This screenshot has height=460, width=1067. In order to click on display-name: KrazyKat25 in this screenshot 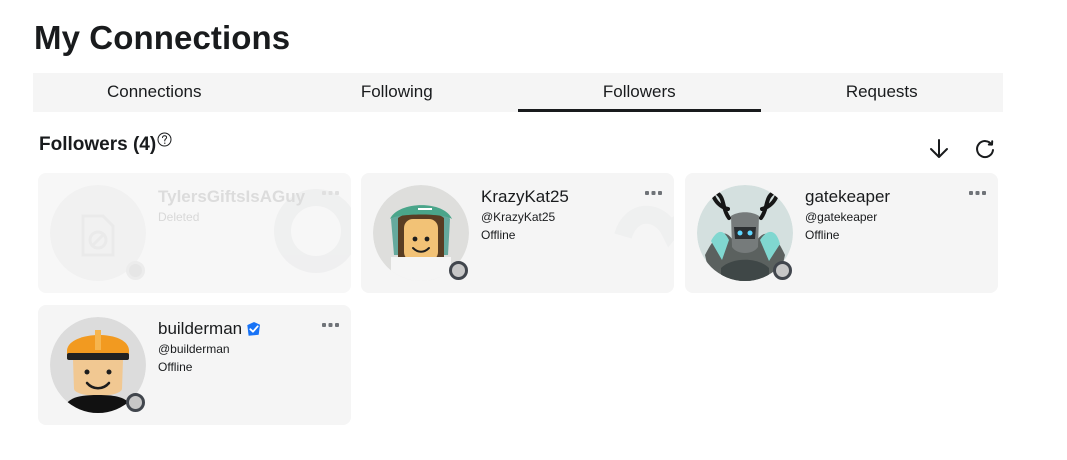, I will do `click(525, 196)`.